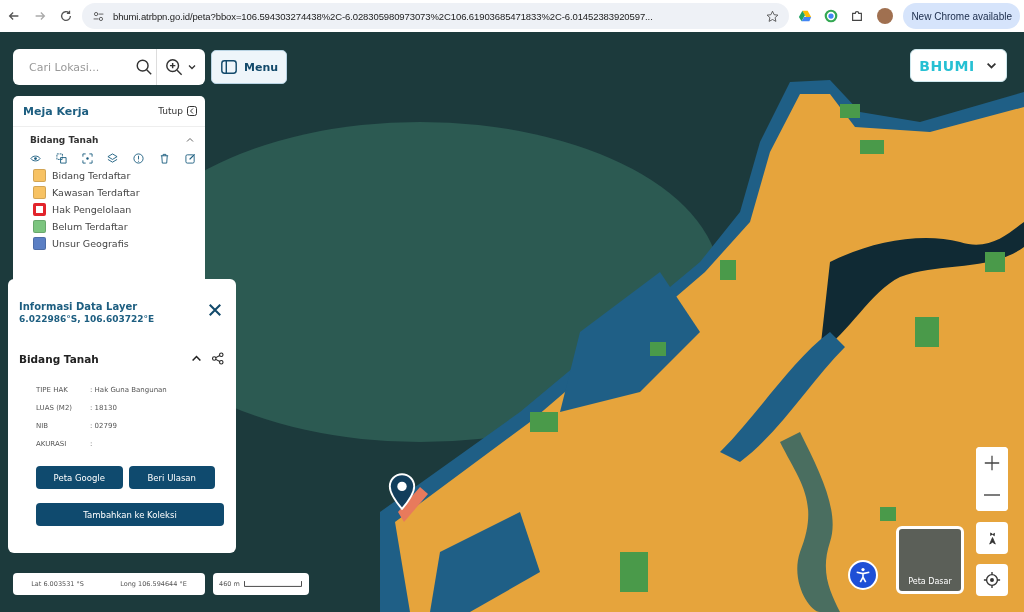 This screenshot has height=612, width=1024. What do you see at coordinates (98, 16) in the screenshot?
I see `site-settings-icon` at bounding box center [98, 16].